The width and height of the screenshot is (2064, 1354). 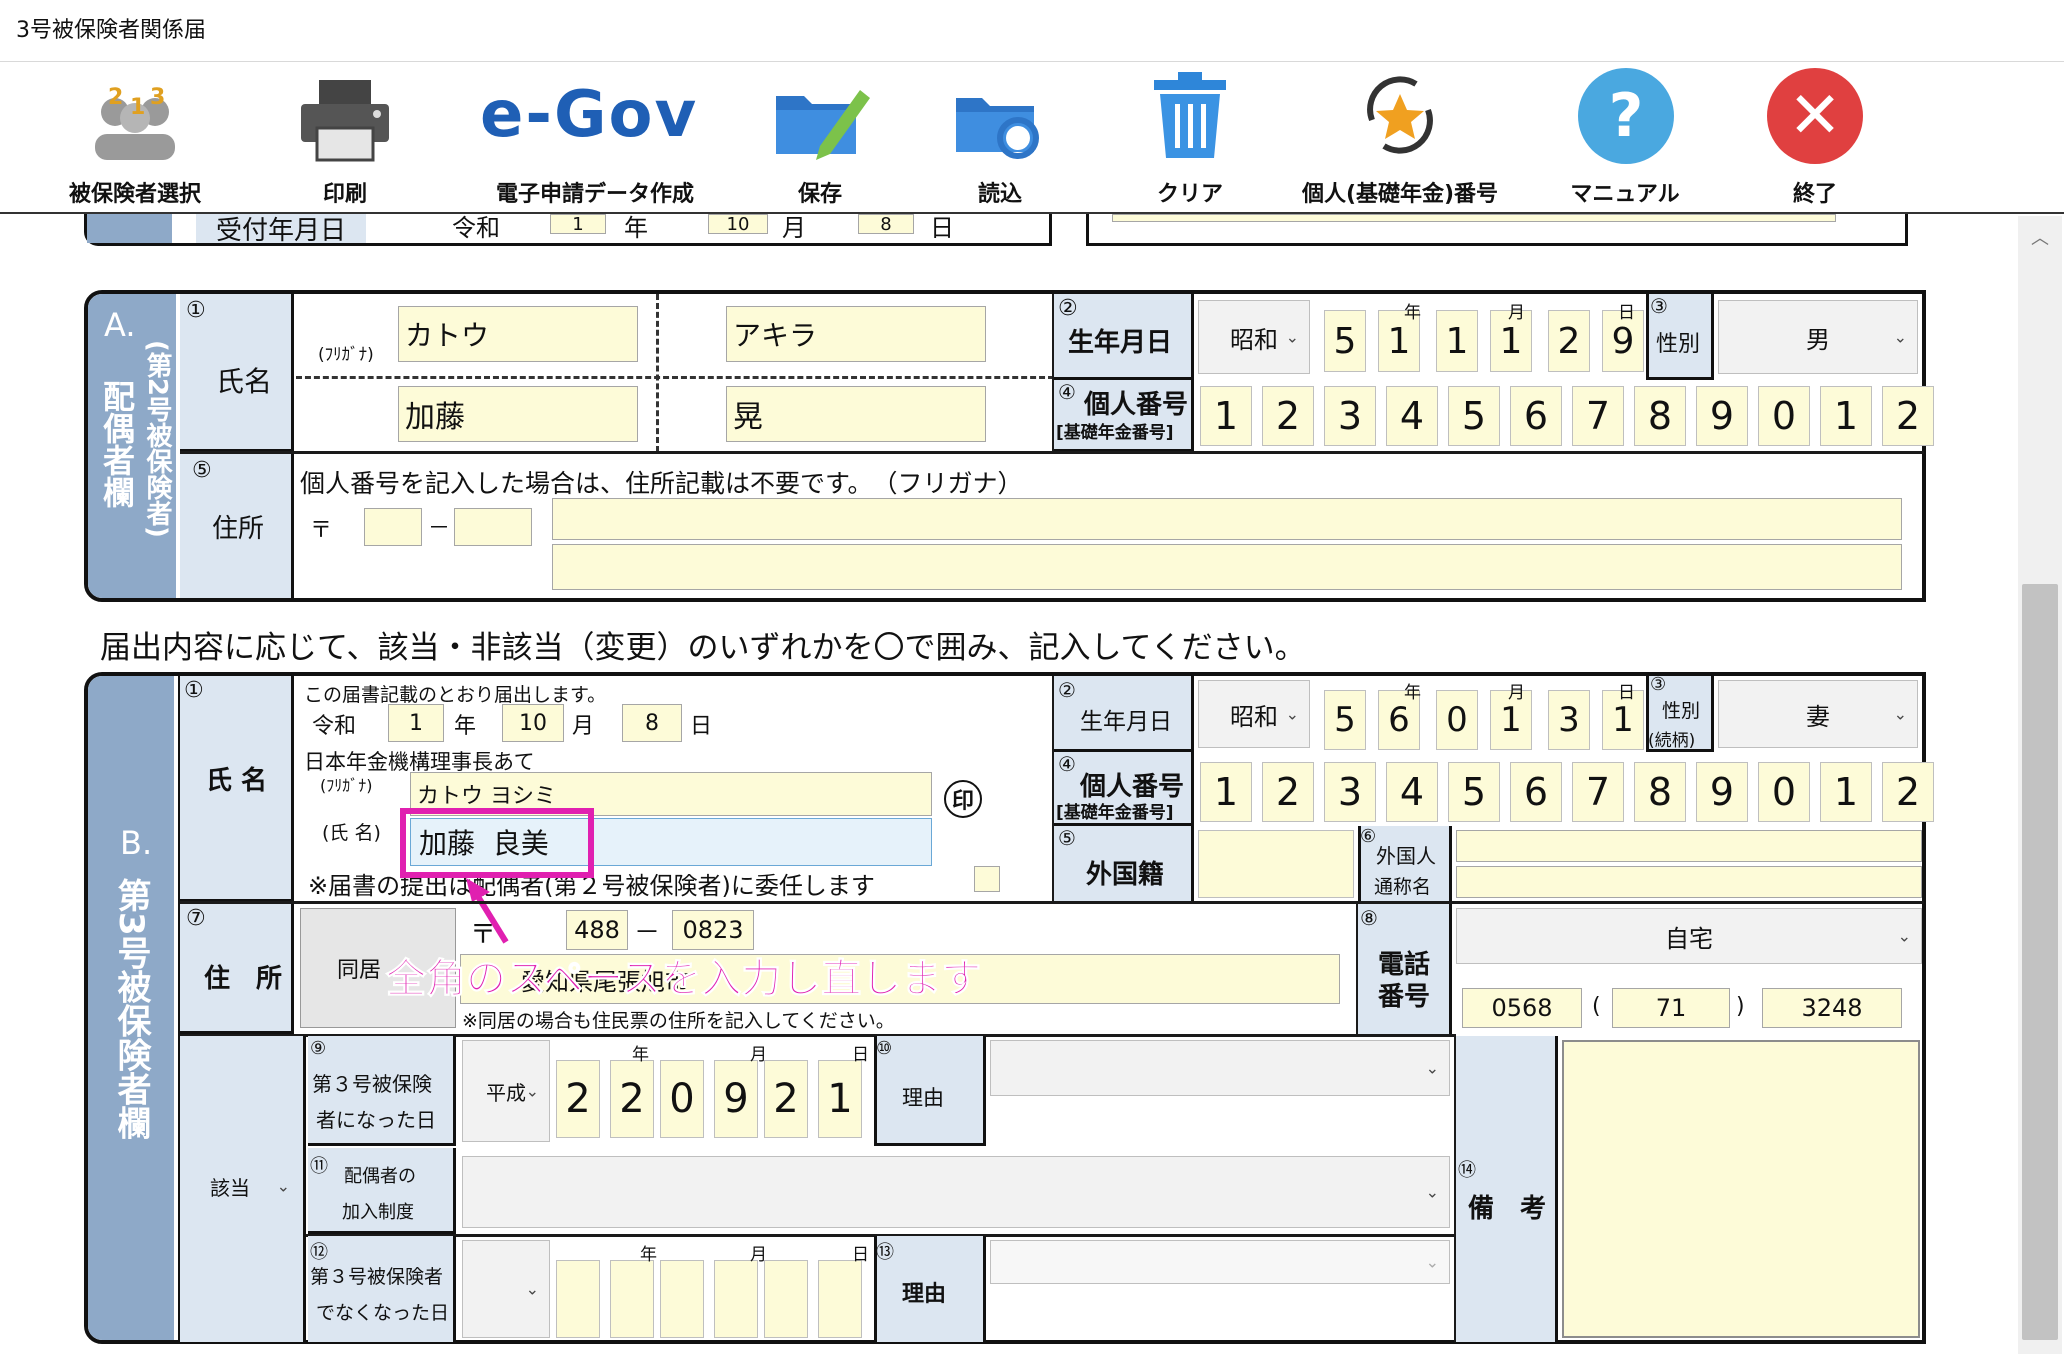 I want to click on a-name-last: 加藤, so click(x=518, y=414).